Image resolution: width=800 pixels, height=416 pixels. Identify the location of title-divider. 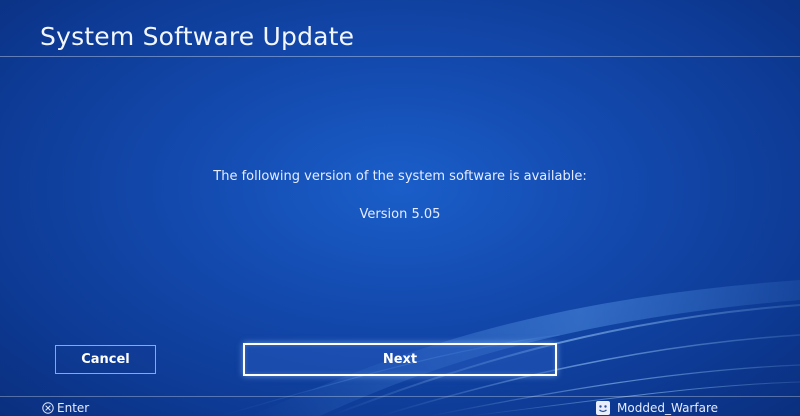
(400, 56).